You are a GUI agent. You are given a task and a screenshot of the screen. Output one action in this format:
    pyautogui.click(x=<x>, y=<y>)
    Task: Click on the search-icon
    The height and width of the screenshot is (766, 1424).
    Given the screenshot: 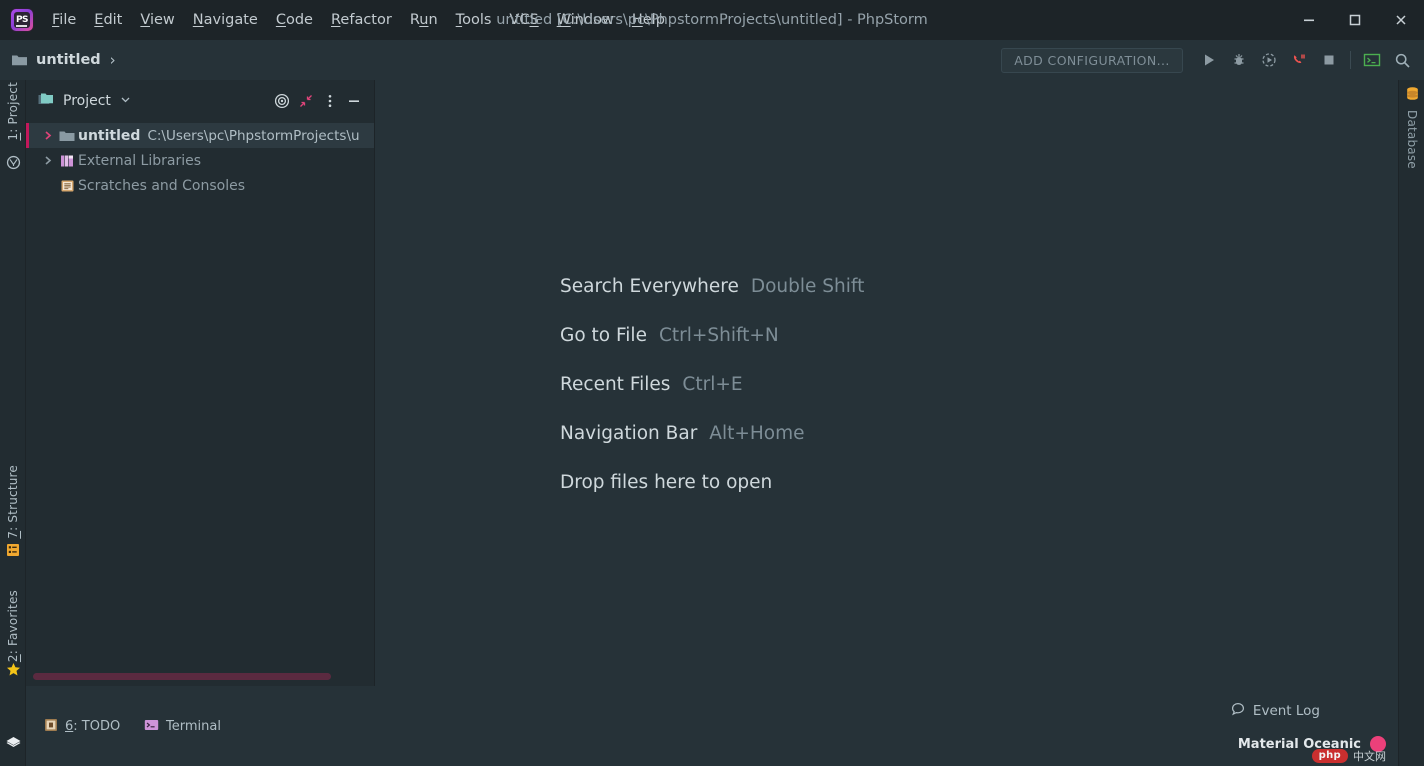 What is the action you would take?
    pyautogui.click(x=1402, y=60)
    